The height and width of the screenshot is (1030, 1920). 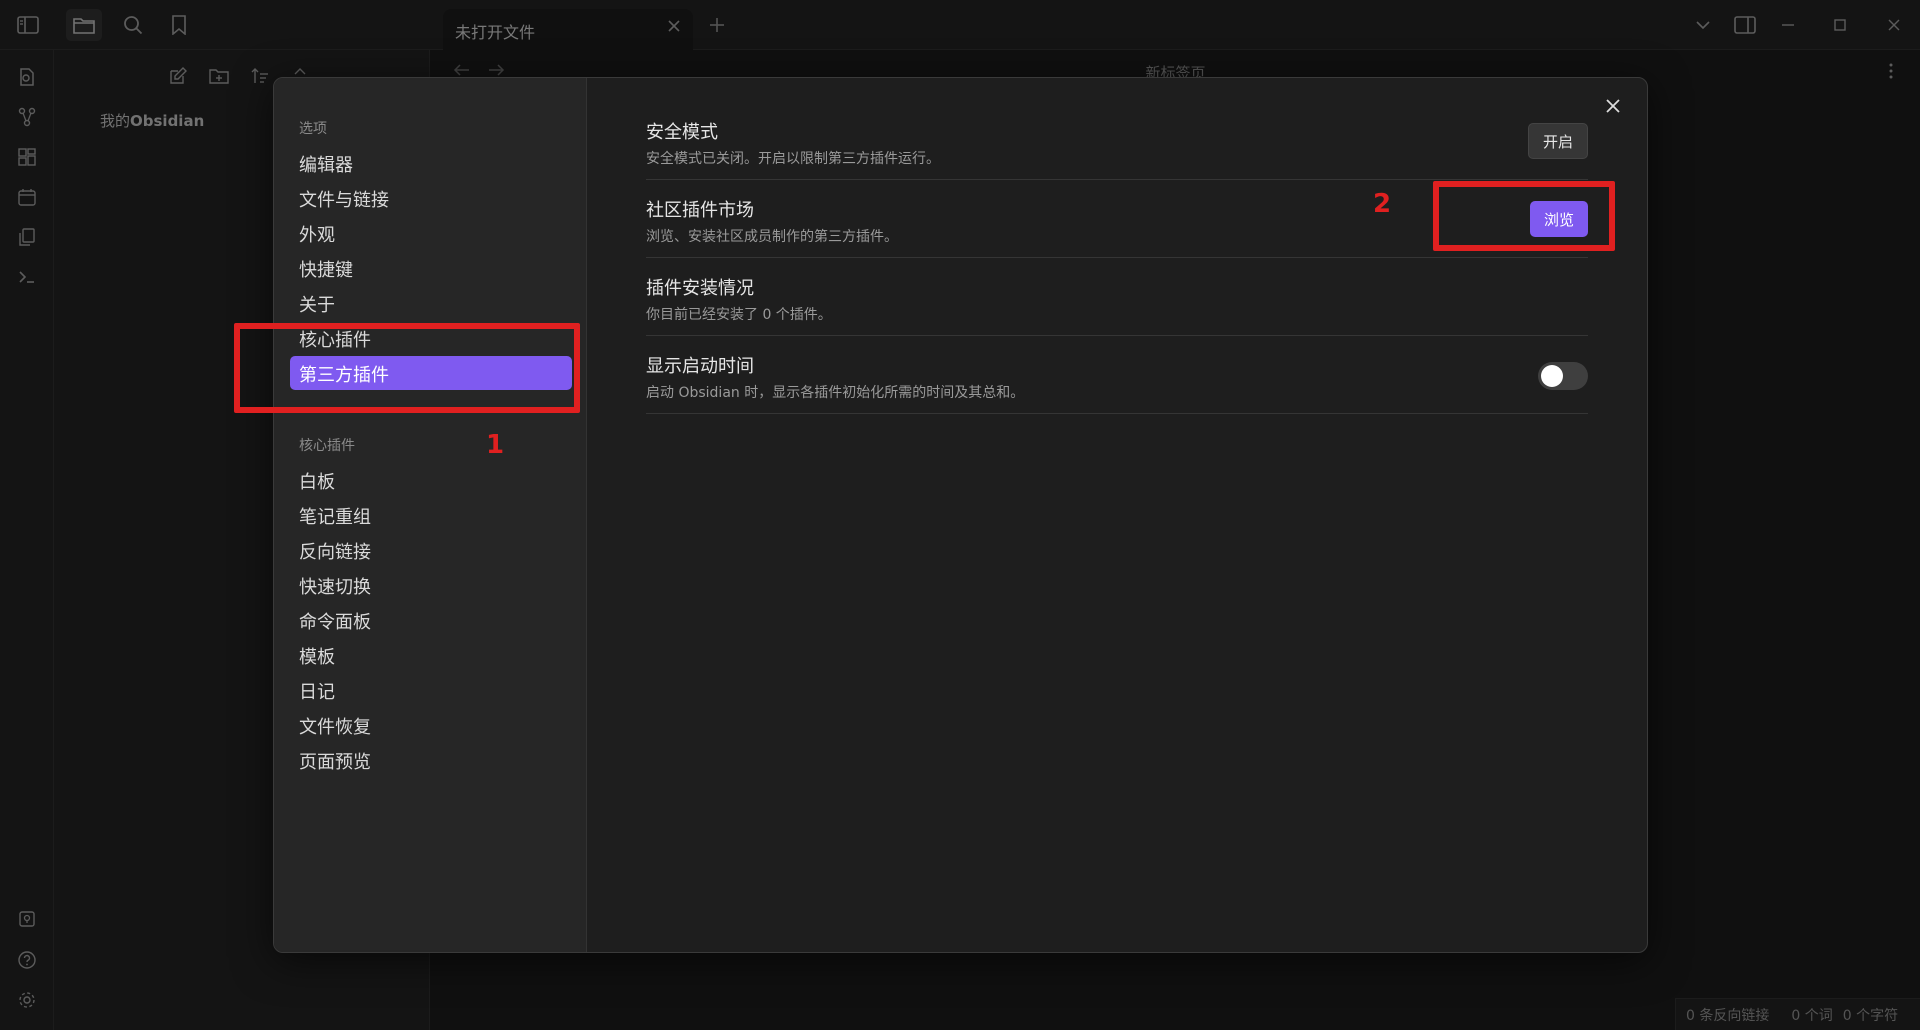 What do you see at coordinates (835, 393) in the screenshot?
I see `setting-desc: 启动 Obsidian 时，显示各插件初始化所需的时间及其总和。` at bounding box center [835, 393].